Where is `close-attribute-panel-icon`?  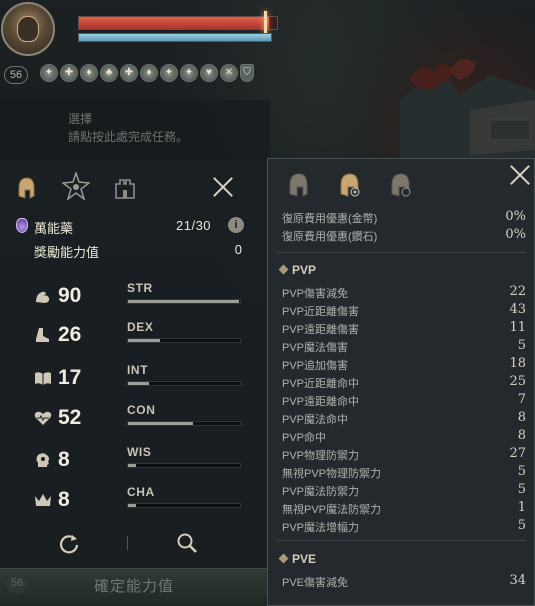 close-attribute-panel-icon is located at coordinates (223, 187).